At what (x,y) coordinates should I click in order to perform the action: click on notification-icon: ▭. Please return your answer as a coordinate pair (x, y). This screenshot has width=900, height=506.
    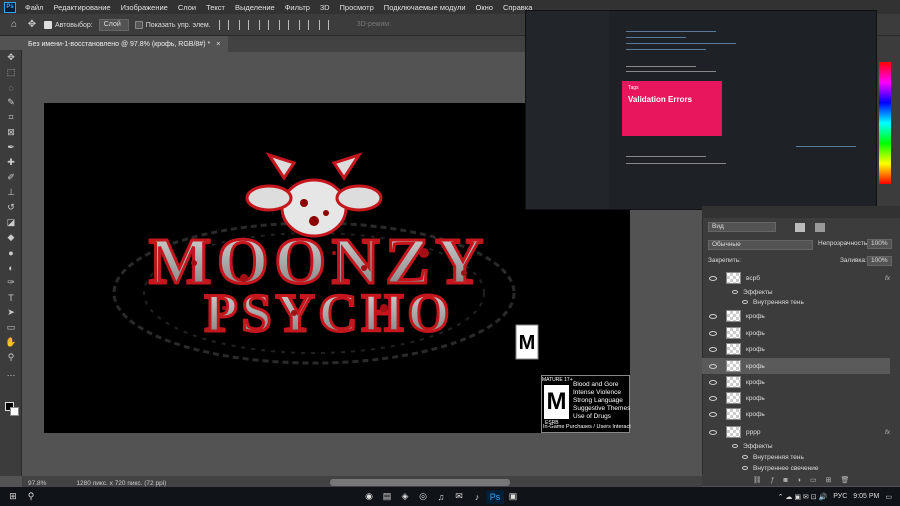
    Looking at the image, I should click on (888, 497).